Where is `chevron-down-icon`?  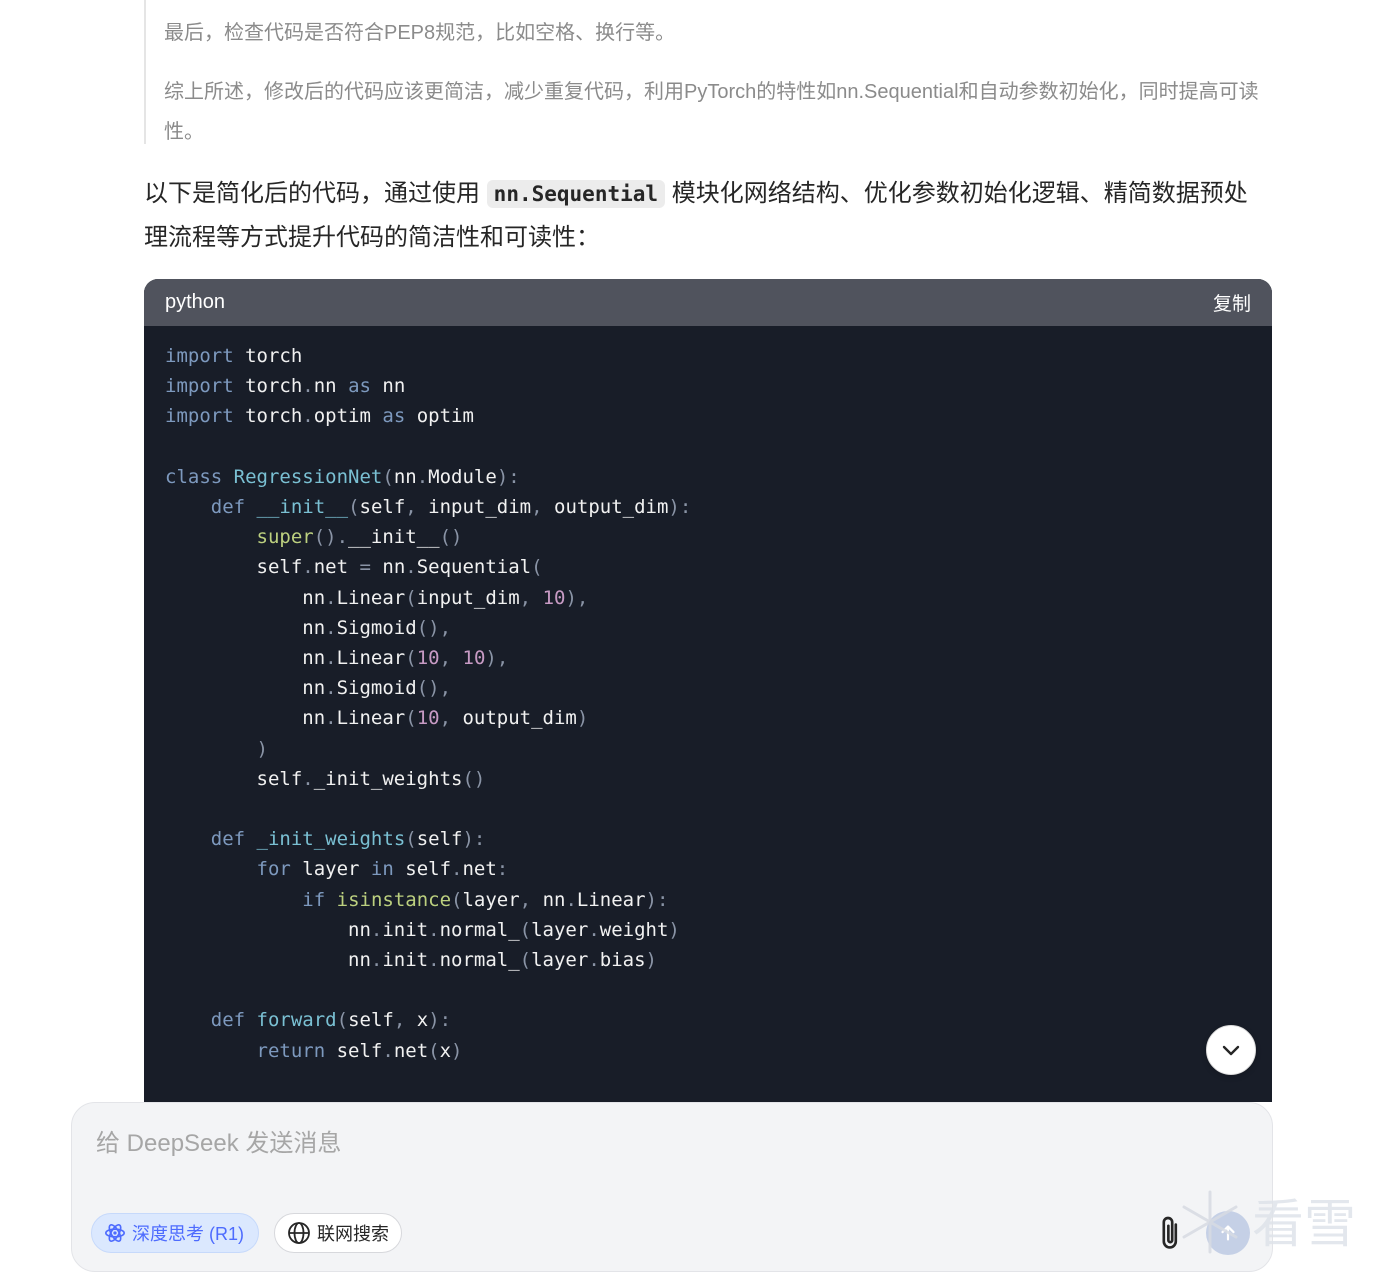 chevron-down-icon is located at coordinates (1231, 1050).